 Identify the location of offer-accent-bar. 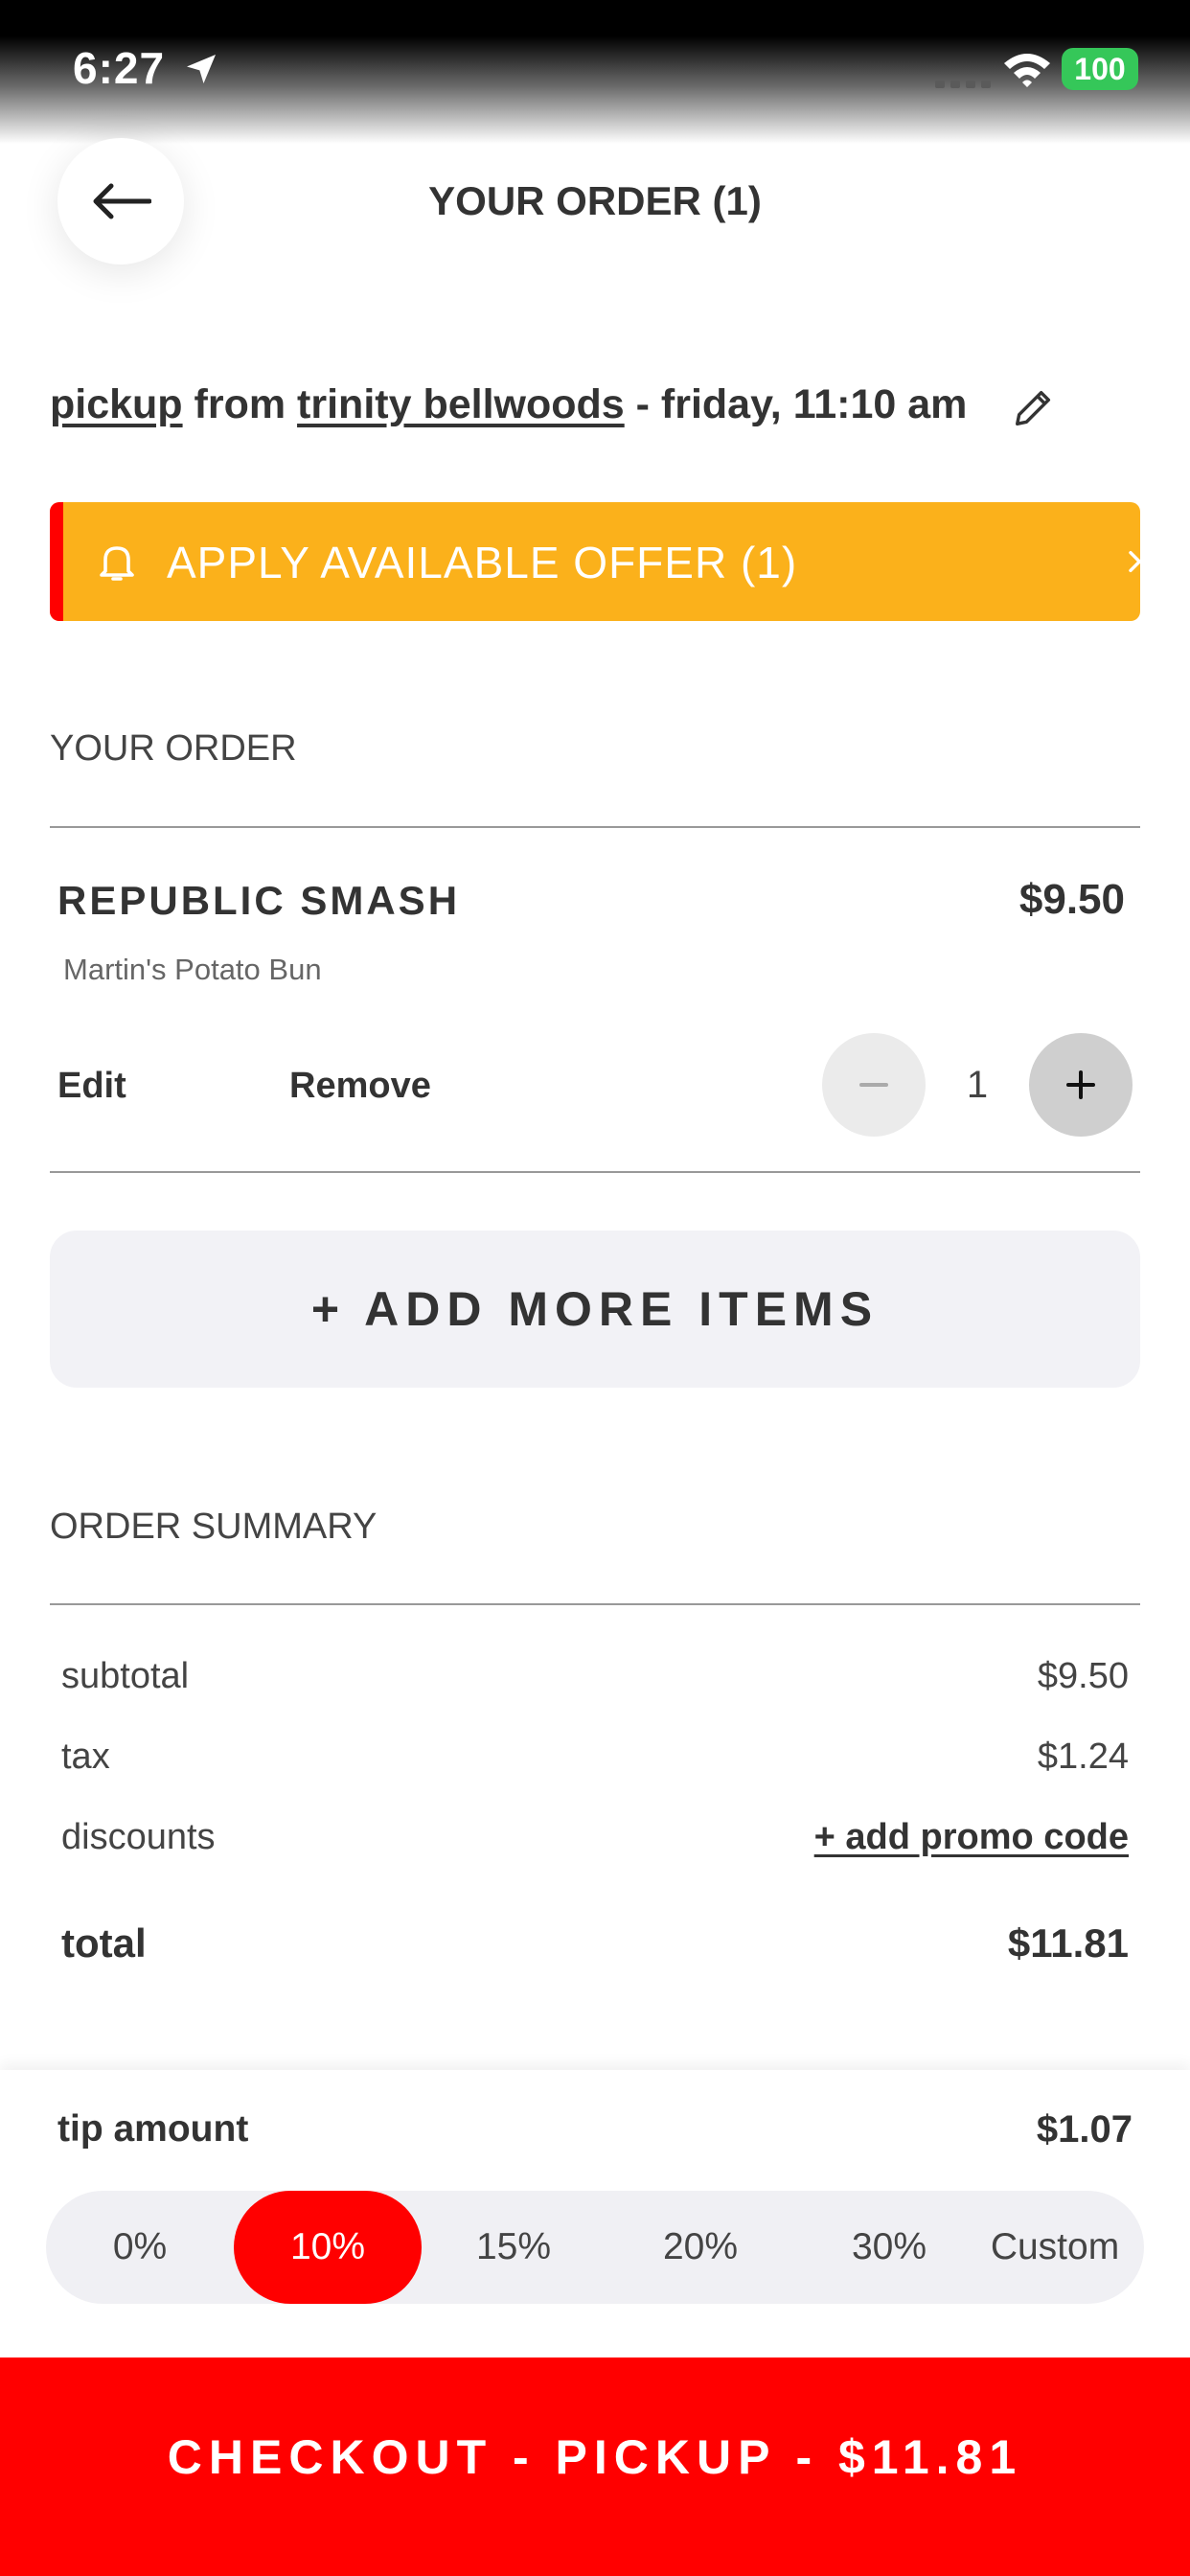
(57, 561).